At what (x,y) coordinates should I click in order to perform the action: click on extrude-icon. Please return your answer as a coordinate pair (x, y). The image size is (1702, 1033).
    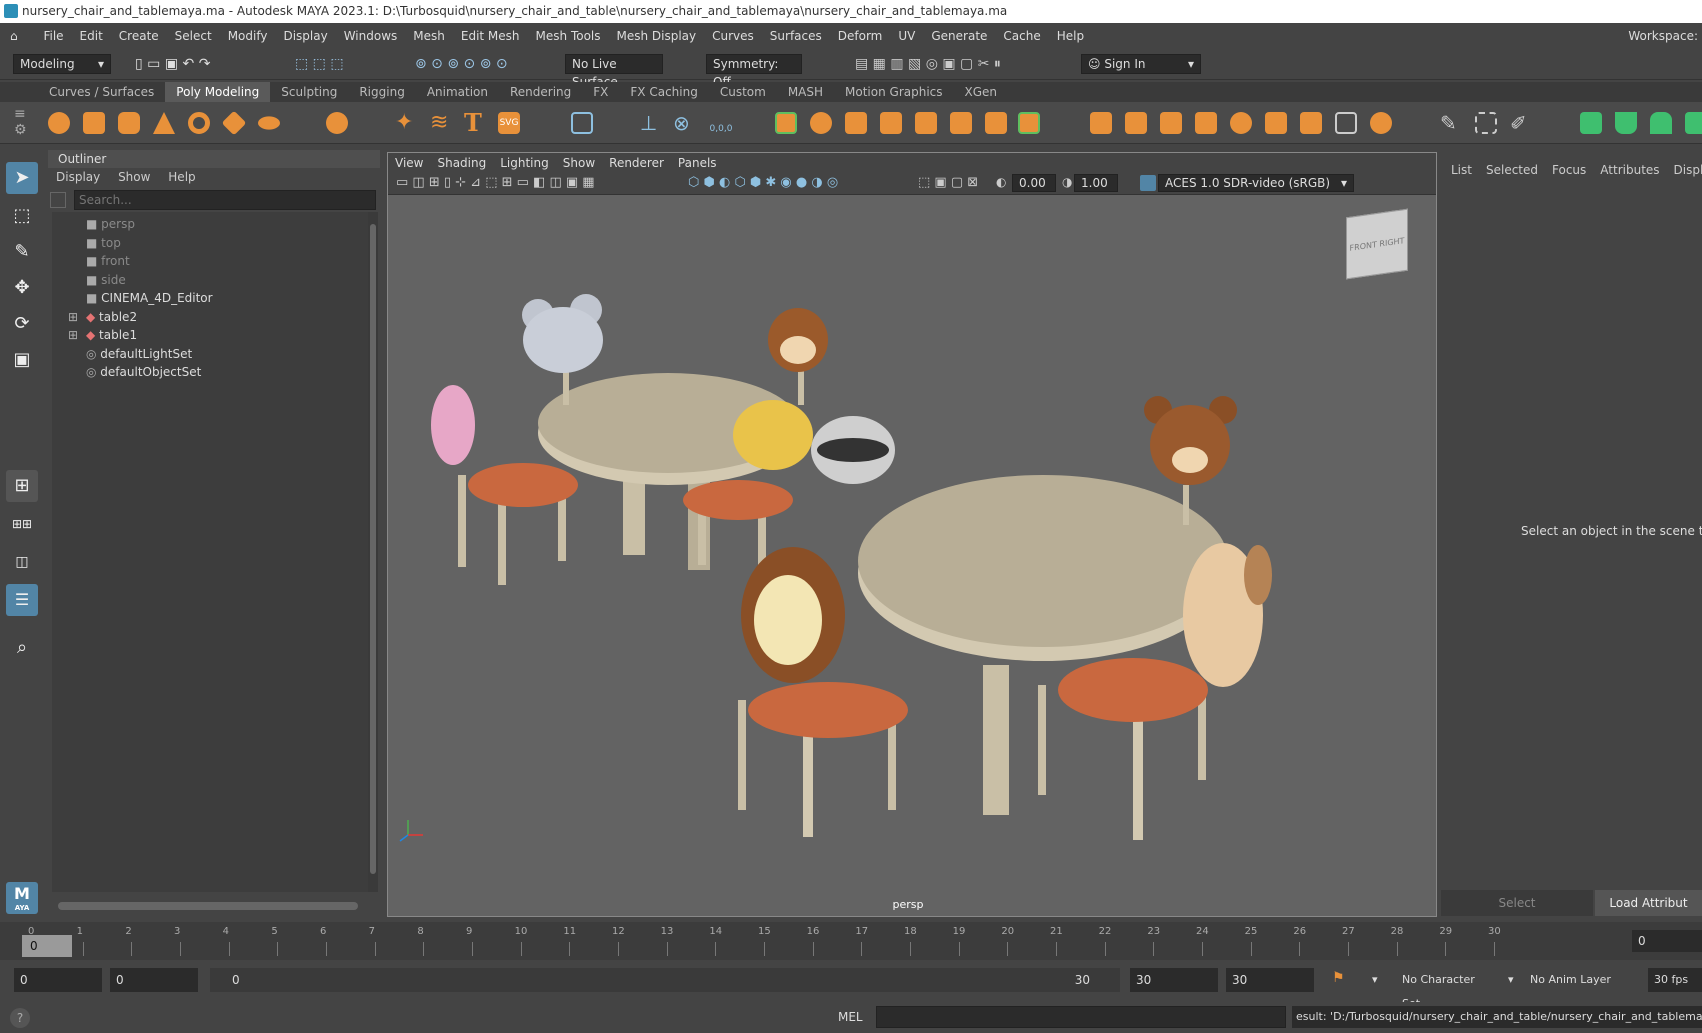
    Looking at the image, I should click on (1101, 123).